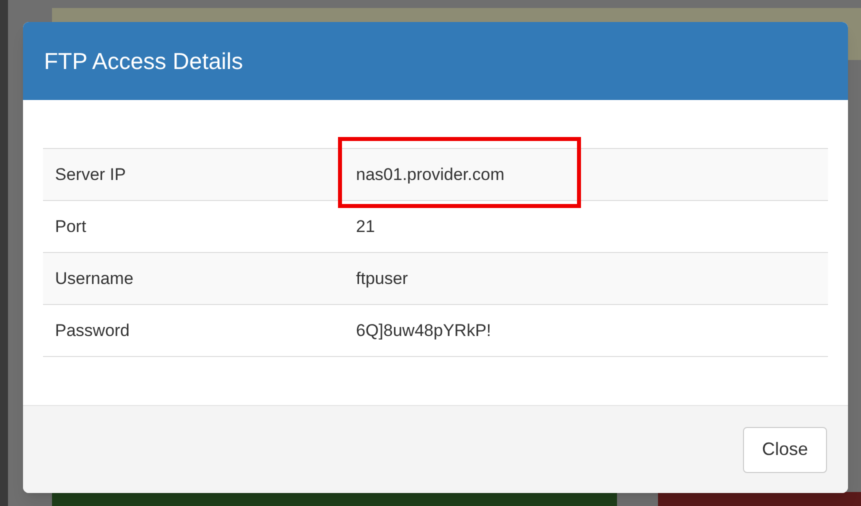 The width and height of the screenshot is (861, 506). I want to click on field-value: nas01.provider.com, so click(430, 175).